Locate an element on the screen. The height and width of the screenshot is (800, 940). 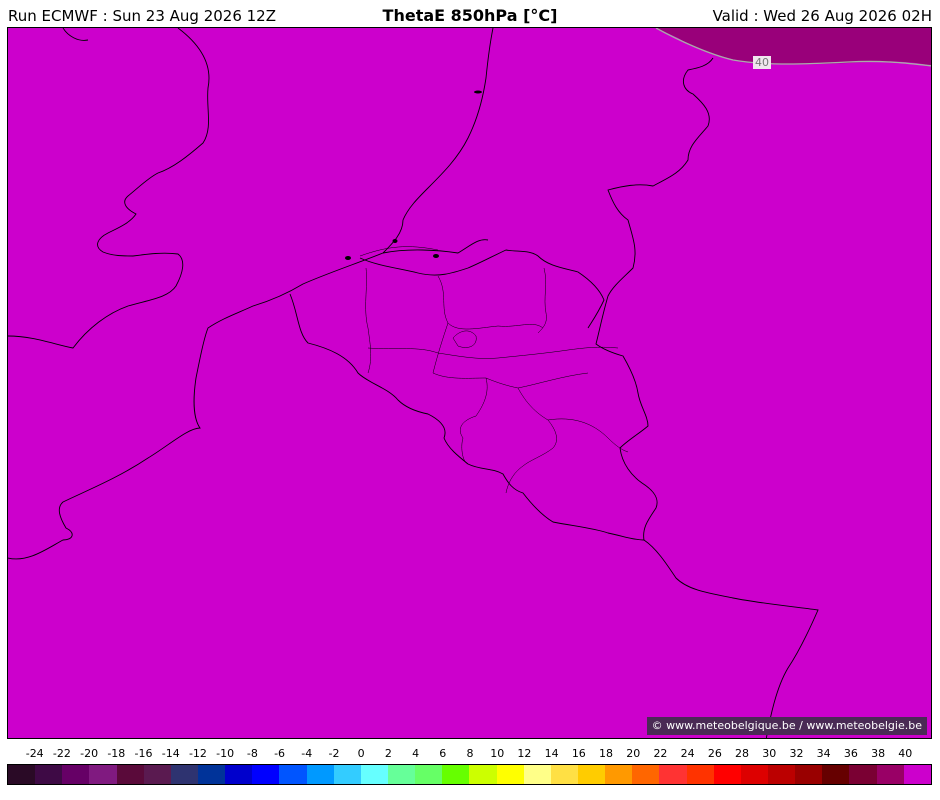
legend-label: 0 is located at coordinates (361, 753).